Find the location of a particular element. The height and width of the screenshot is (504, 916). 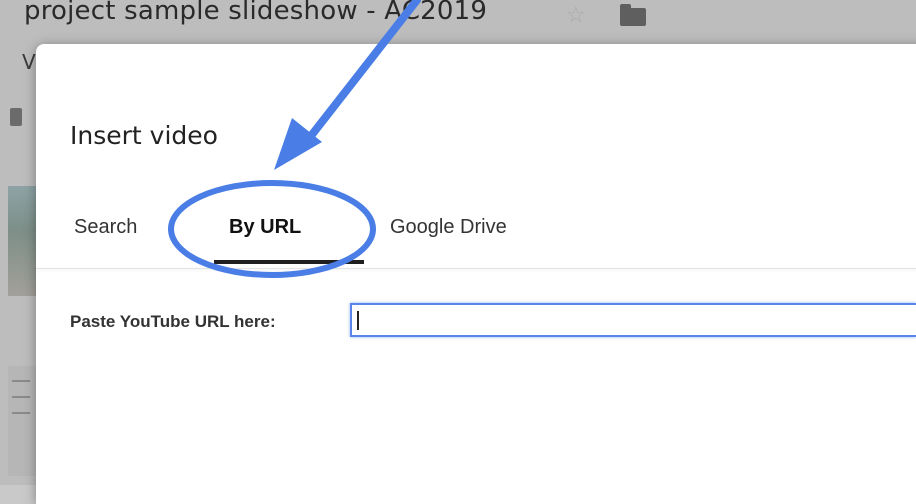

star-icon: ☆ is located at coordinates (576, 14).